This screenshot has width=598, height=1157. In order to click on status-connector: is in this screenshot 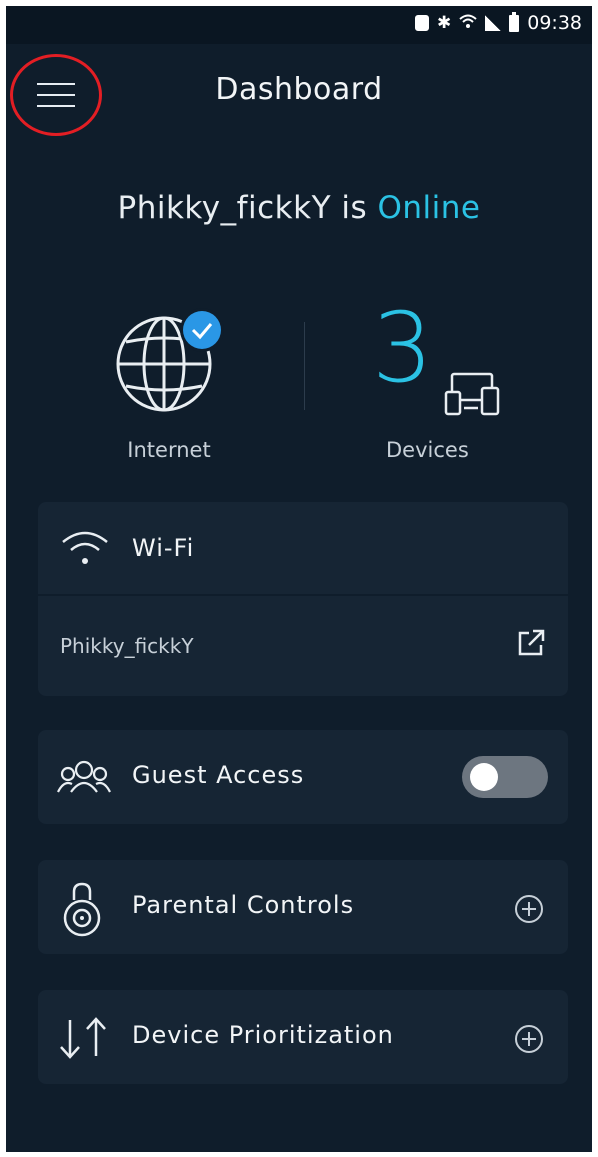, I will do `click(354, 208)`.